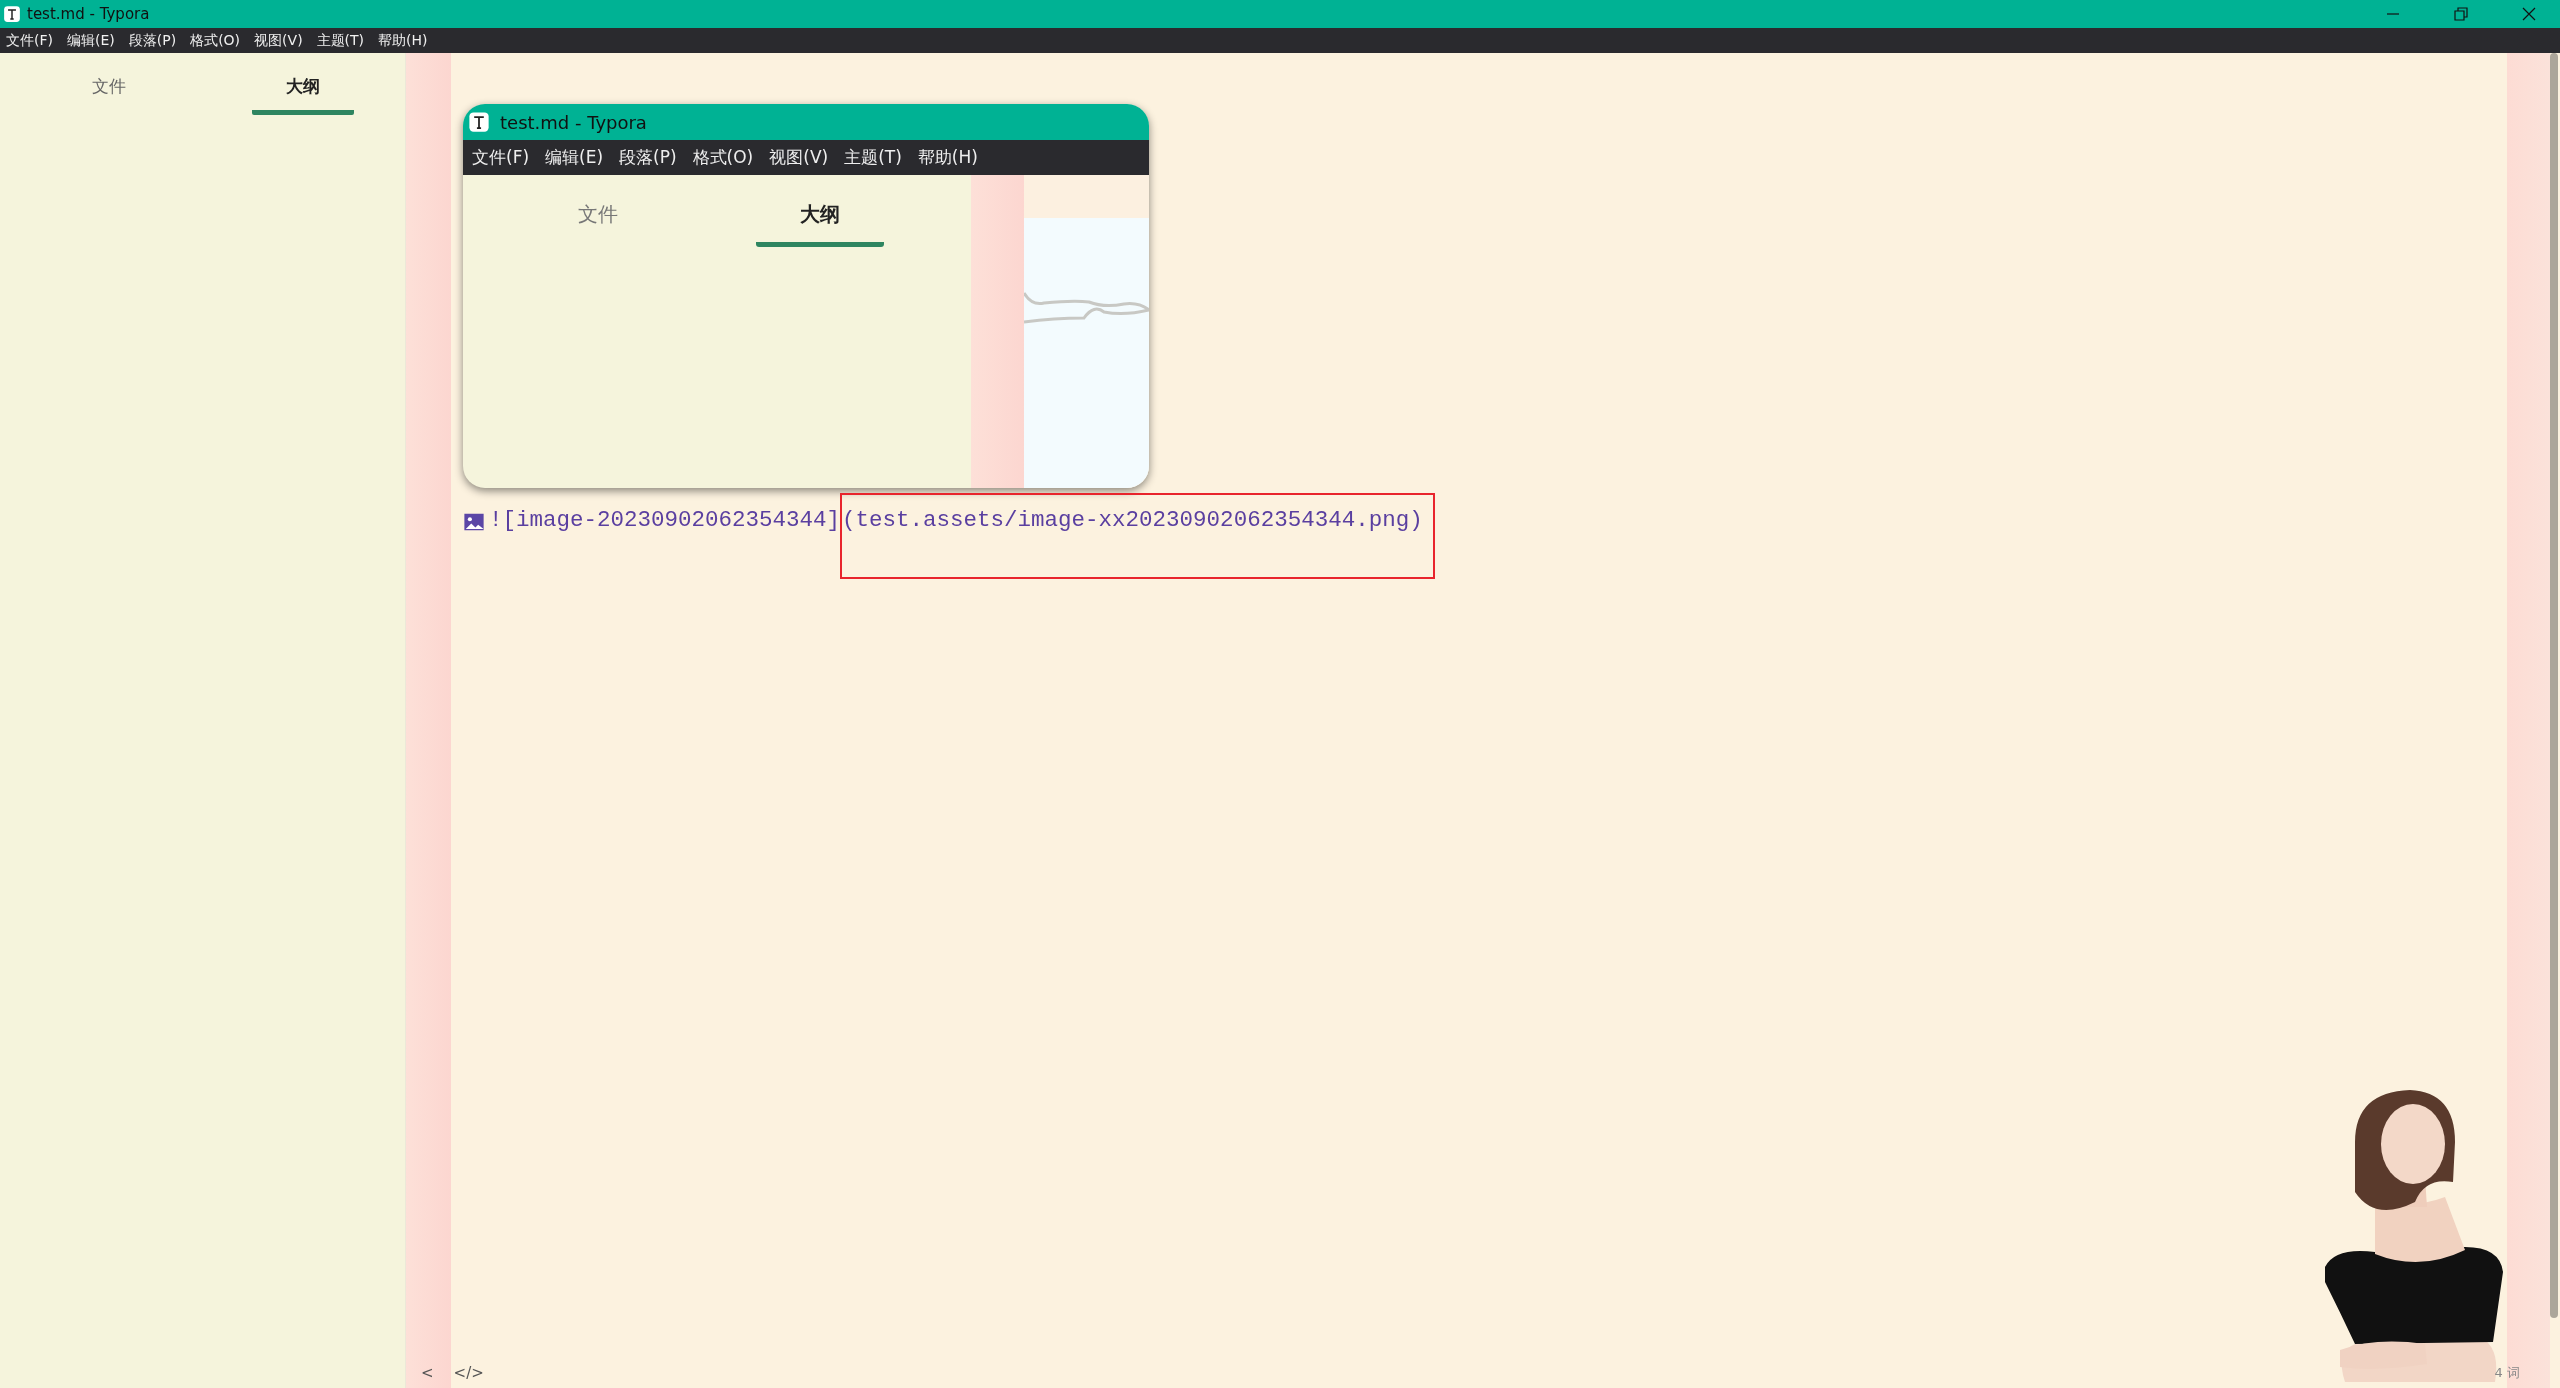 The image size is (2560, 1388). What do you see at coordinates (2461, 14) in the screenshot?
I see `restore-icon` at bounding box center [2461, 14].